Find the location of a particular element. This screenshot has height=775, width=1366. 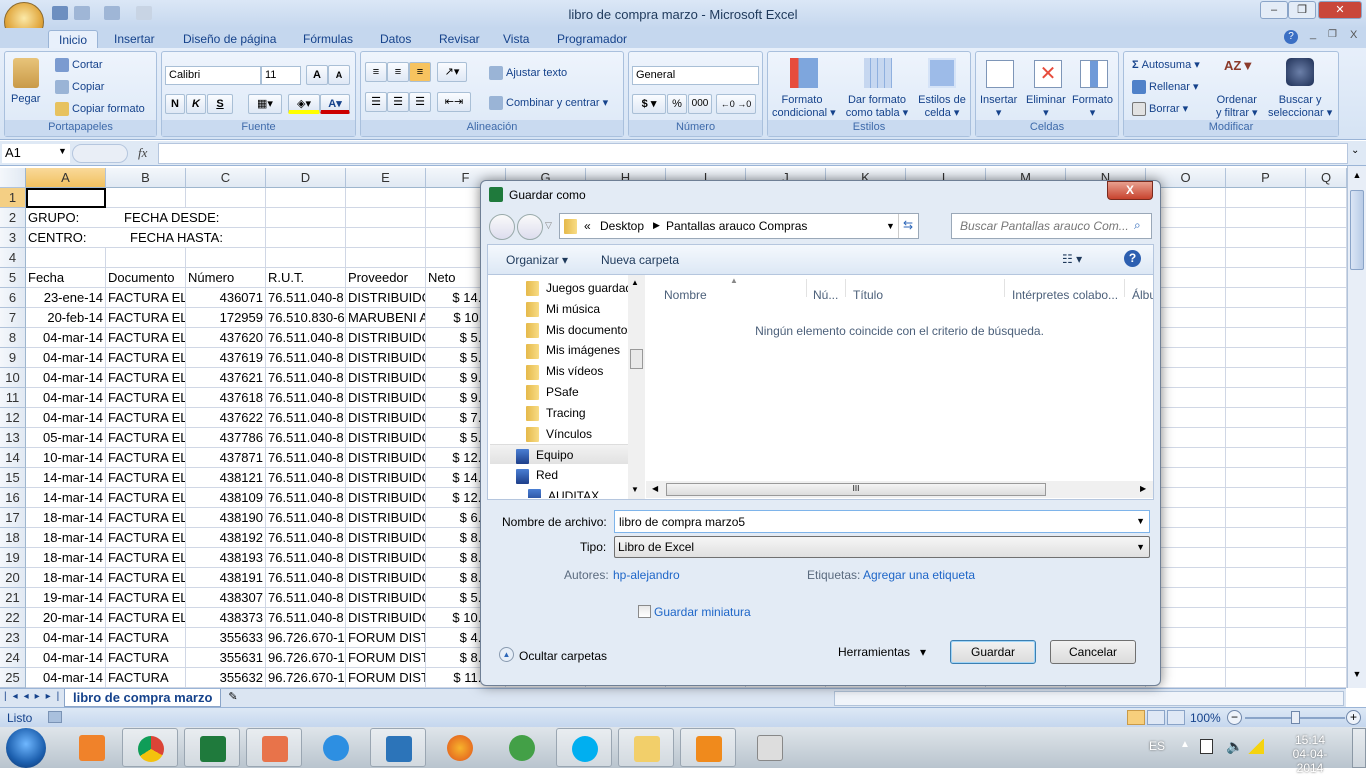

cell-D25: 96.726.670-1 is located at coordinates (306, 678).